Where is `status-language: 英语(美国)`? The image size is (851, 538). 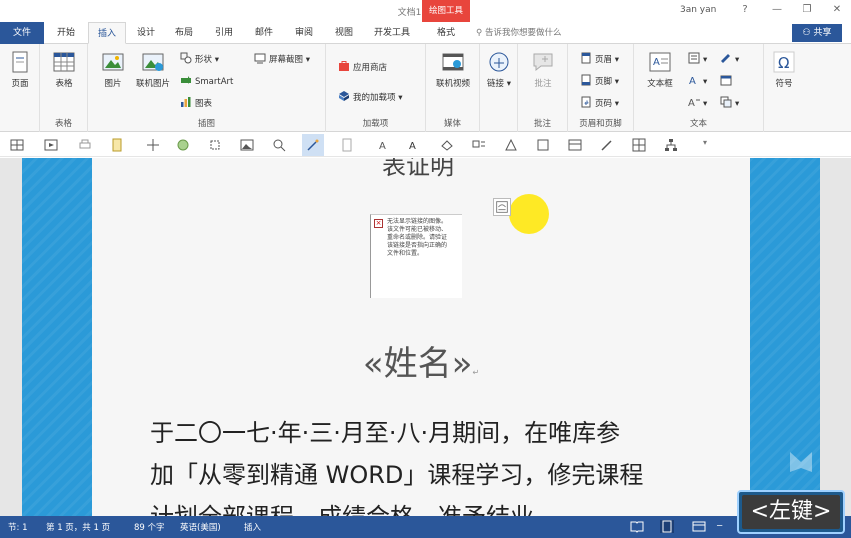 status-language: 英语(美国) is located at coordinates (200, 527).